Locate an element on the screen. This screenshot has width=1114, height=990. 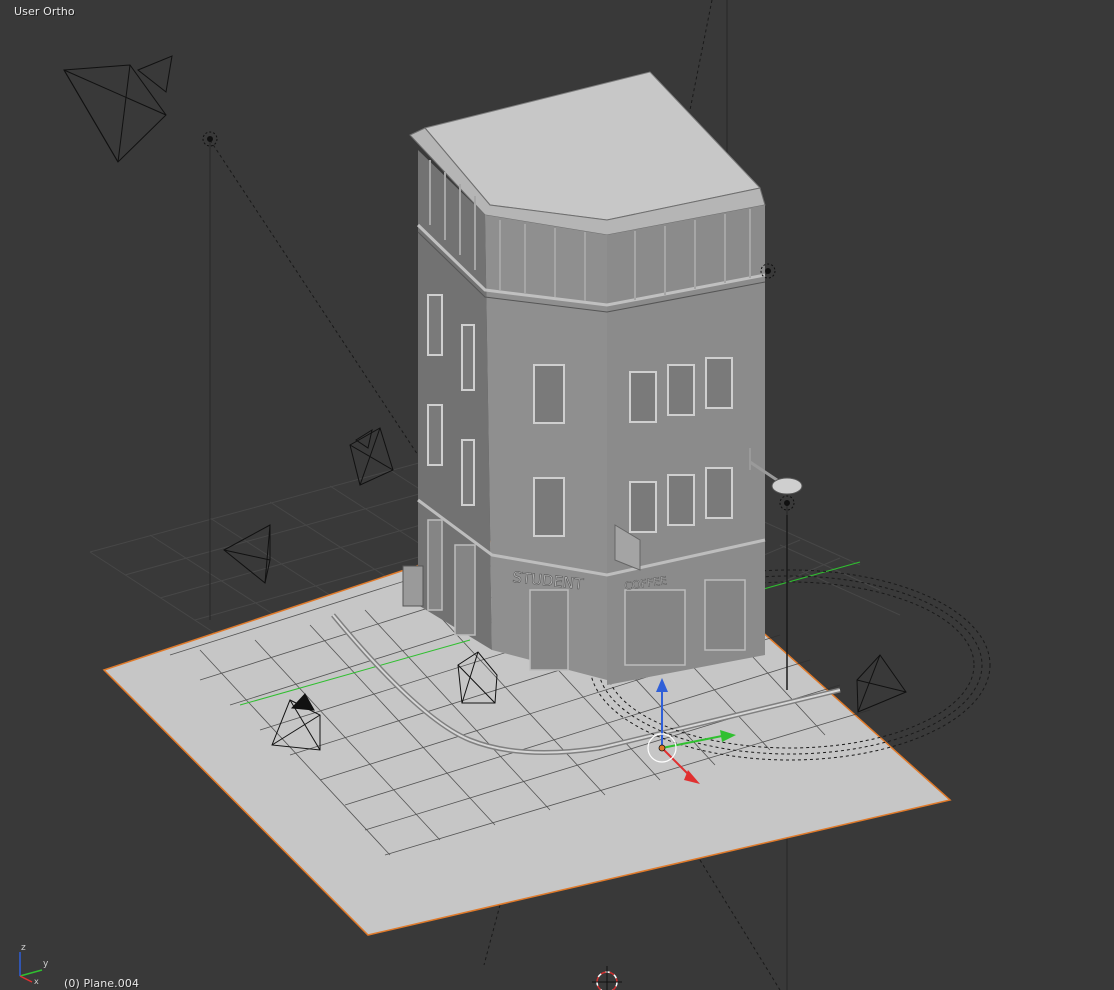
active-object-label: (0) Plane.004 is located at coordinates (102, 983).